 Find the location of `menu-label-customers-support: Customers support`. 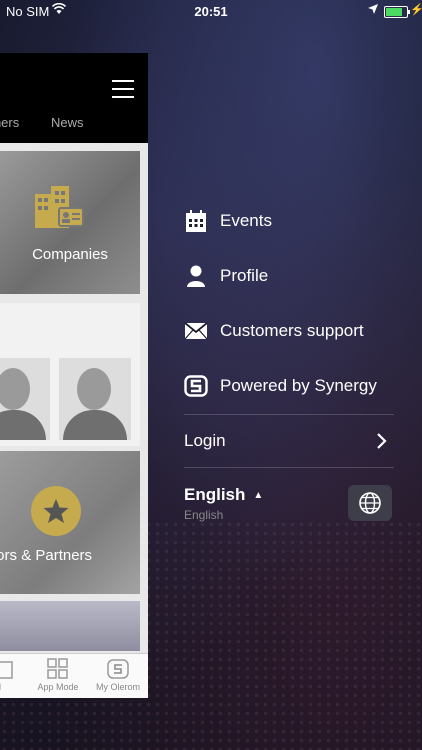

menu-label-customers-support: Customers support is located at coordinates (292, 330).